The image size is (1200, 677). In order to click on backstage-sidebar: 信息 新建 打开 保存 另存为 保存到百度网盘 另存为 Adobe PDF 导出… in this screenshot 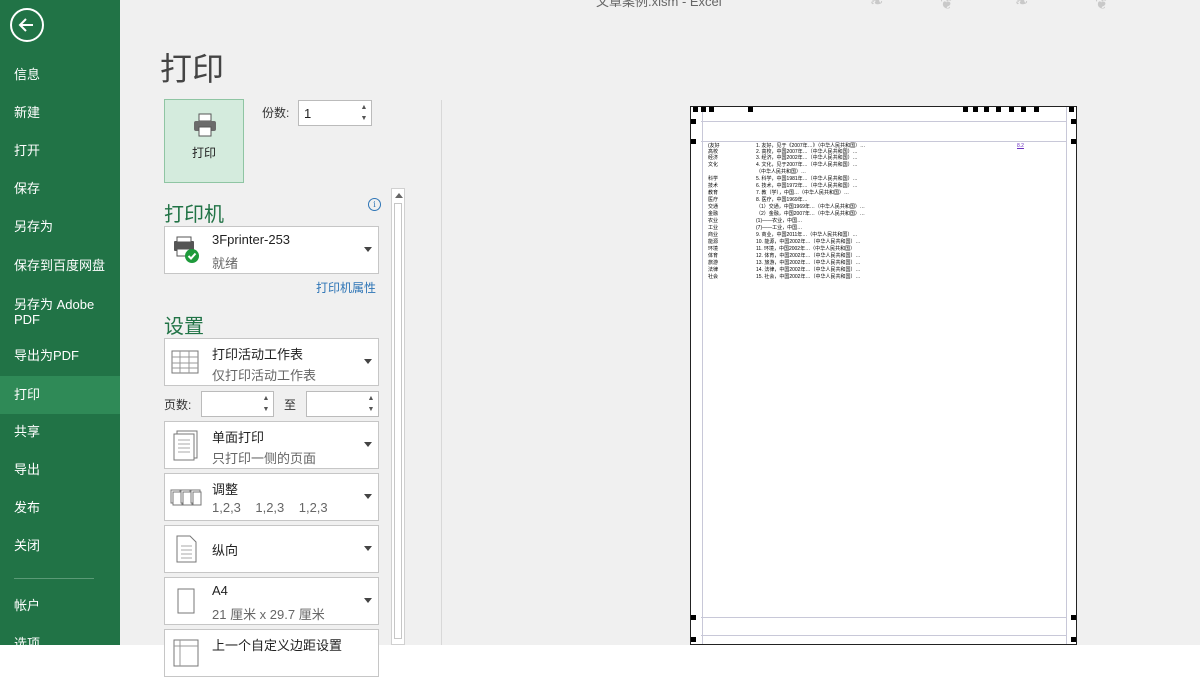, I will do `click(60, 322)`.